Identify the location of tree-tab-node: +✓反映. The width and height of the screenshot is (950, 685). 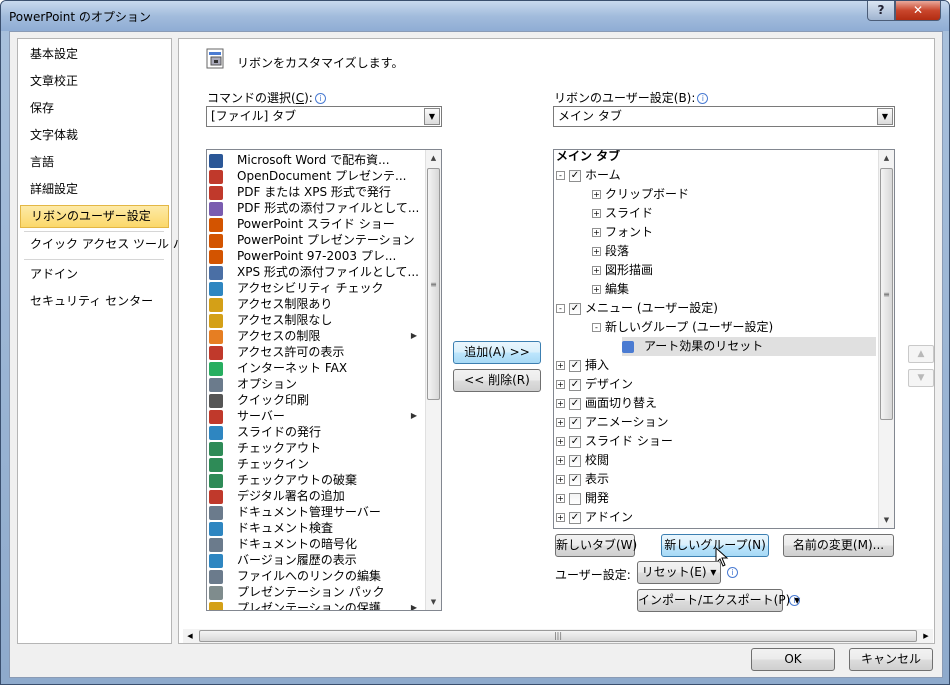
(716, 527).